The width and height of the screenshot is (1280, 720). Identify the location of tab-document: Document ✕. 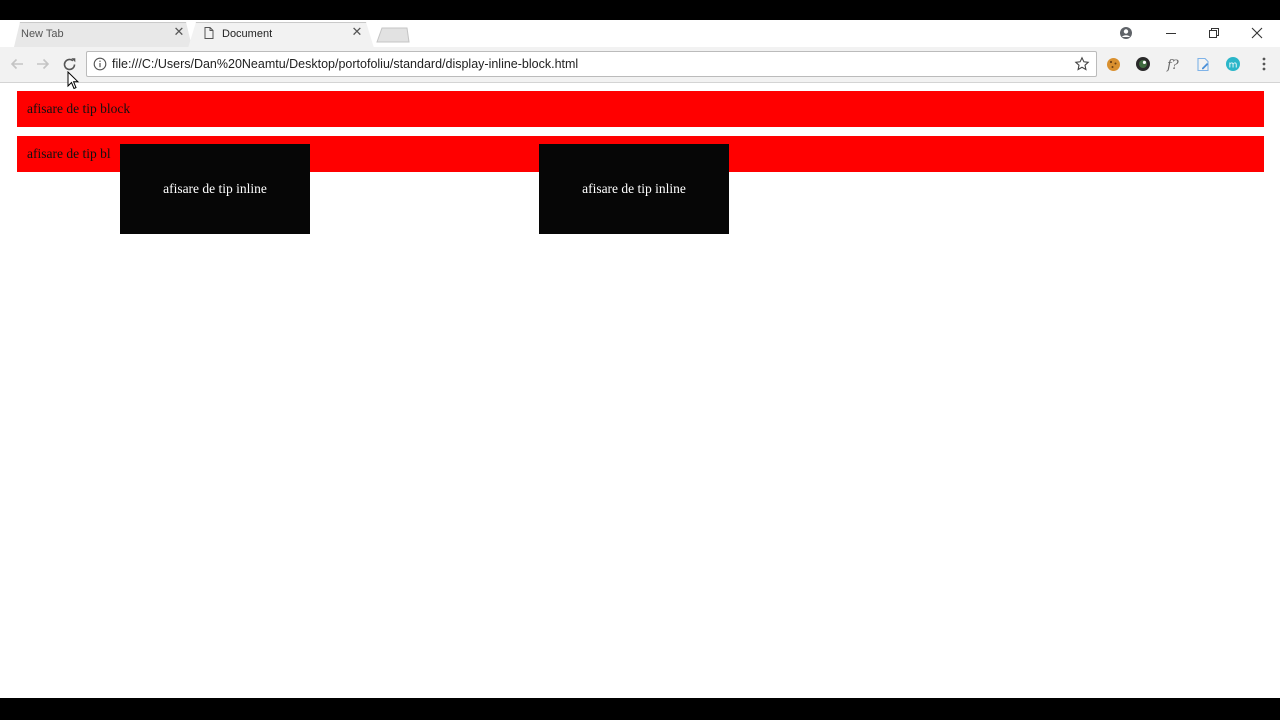
(281, 34).